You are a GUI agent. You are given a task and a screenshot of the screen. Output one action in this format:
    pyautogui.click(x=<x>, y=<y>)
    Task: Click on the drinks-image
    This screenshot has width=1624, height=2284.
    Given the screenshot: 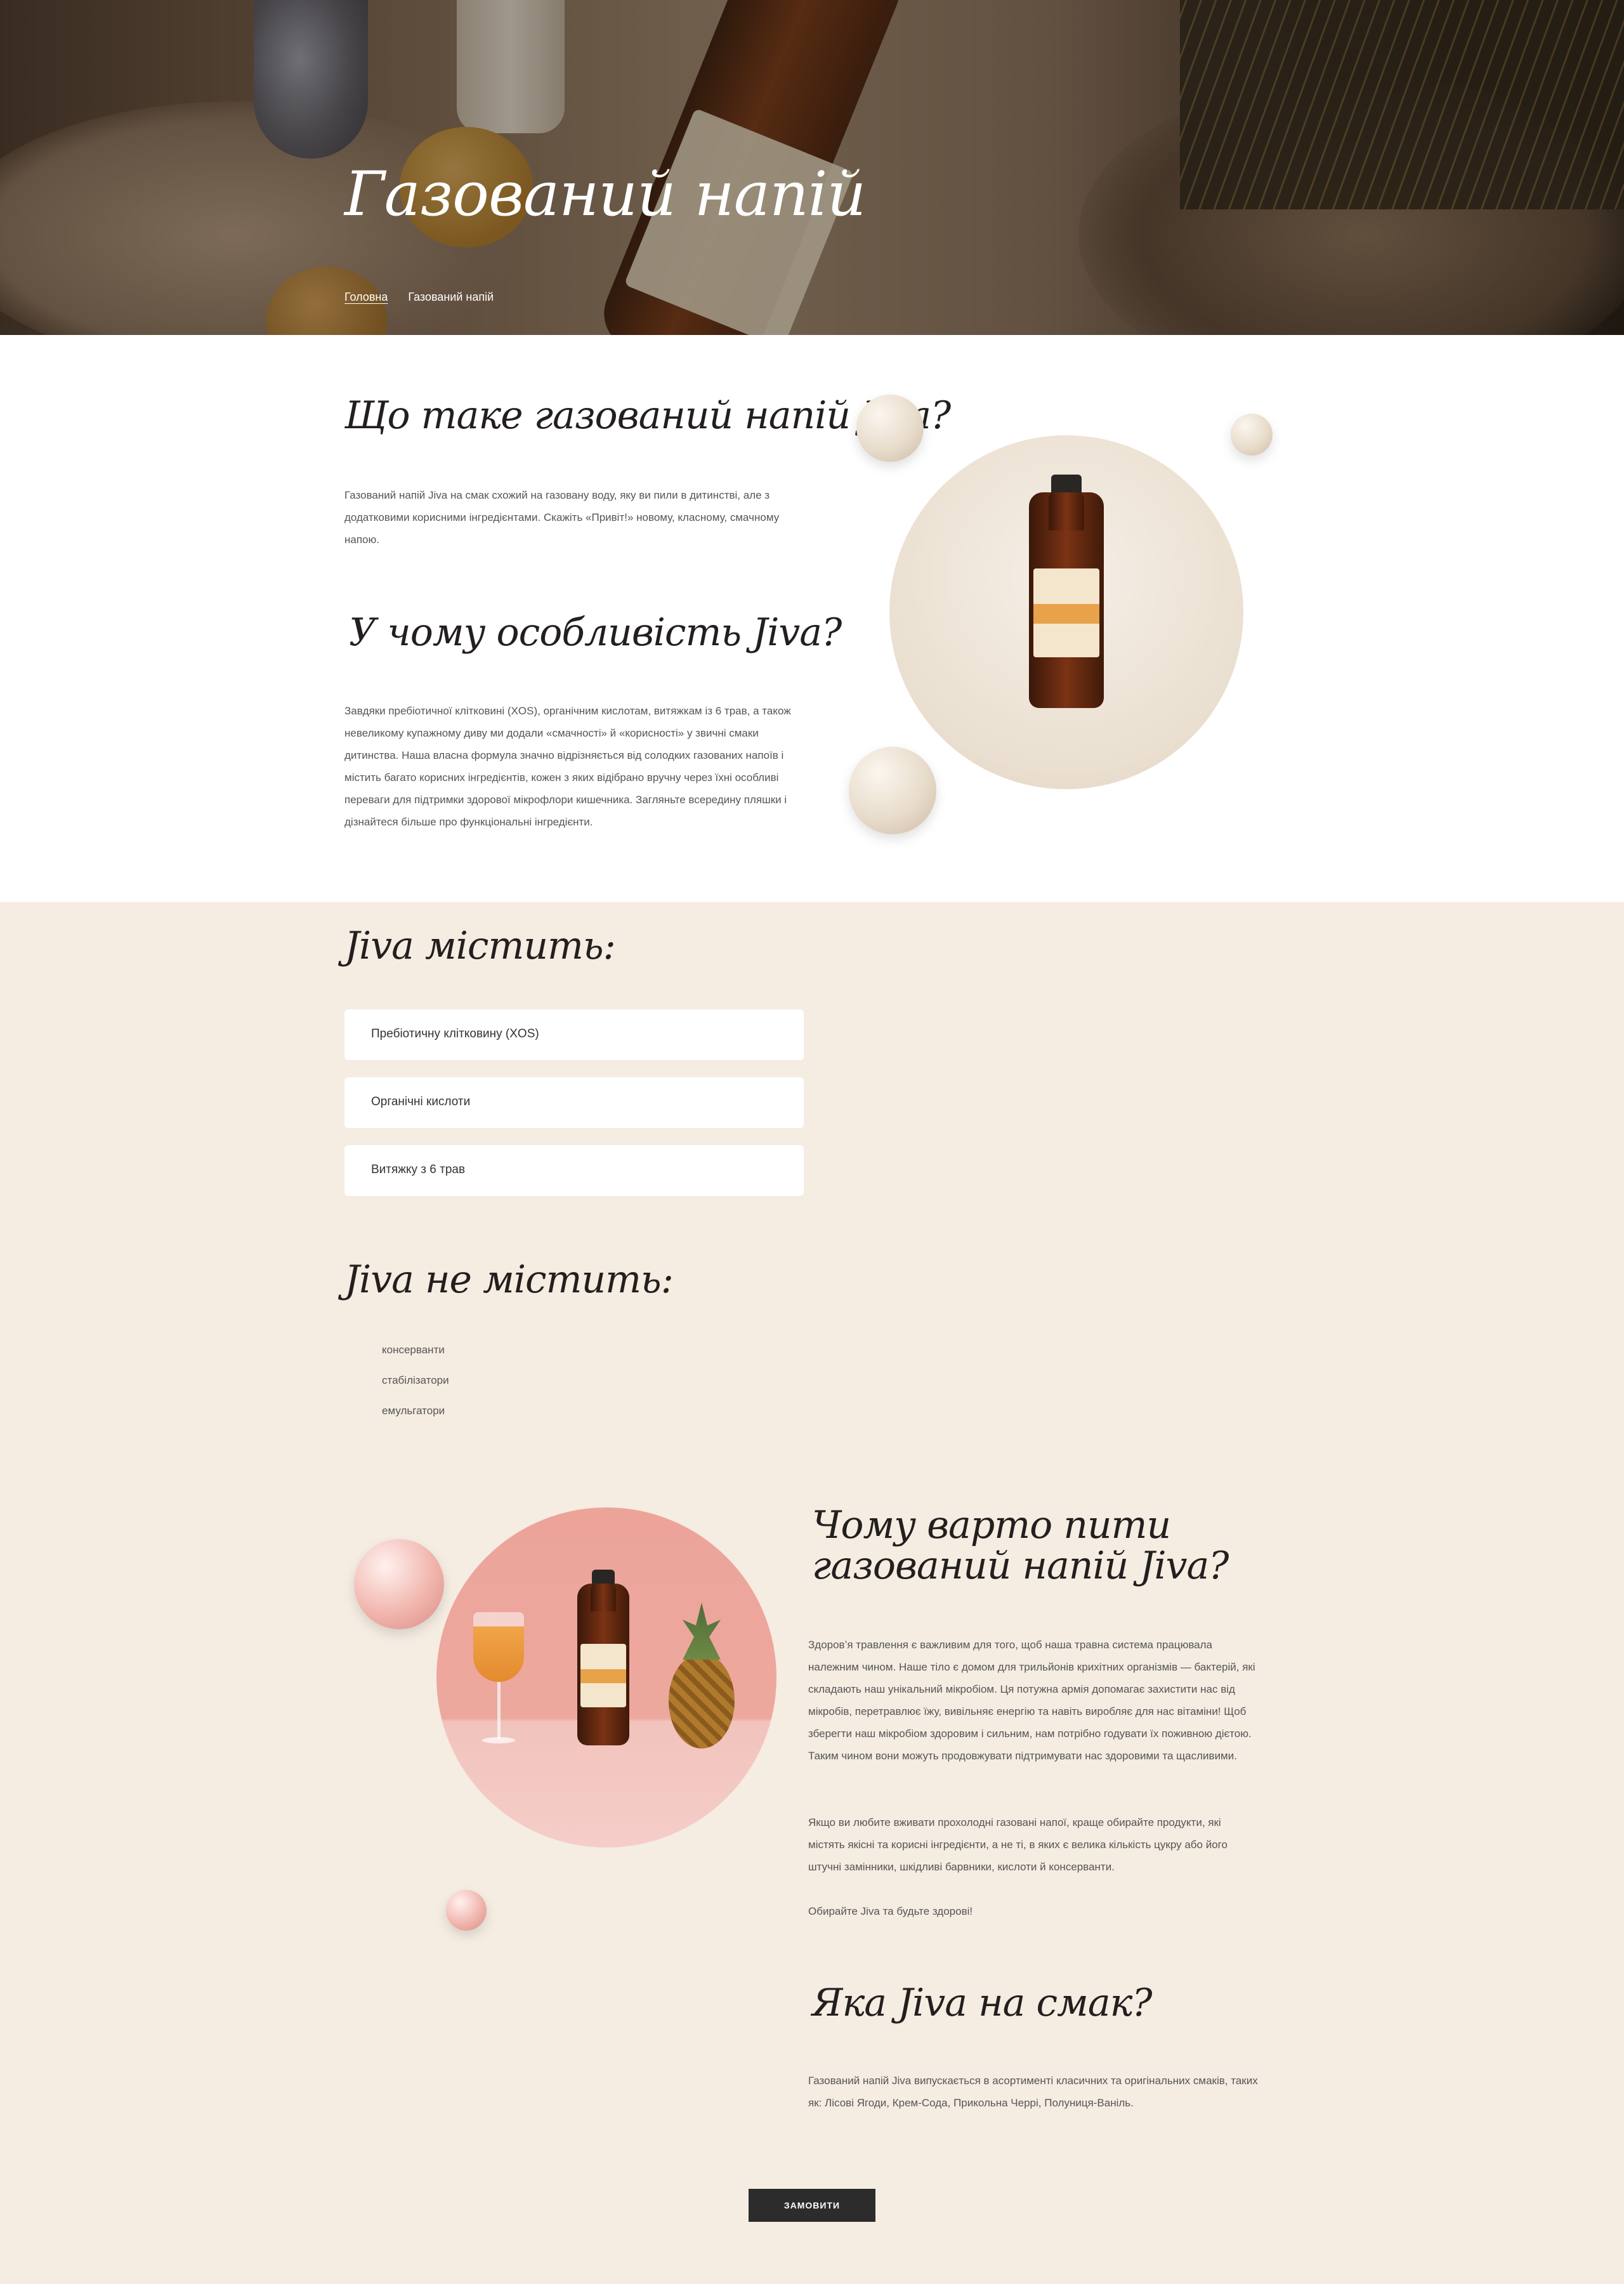 What is the action you would take?
    pyautogui.click(x=606, y=1677)
    